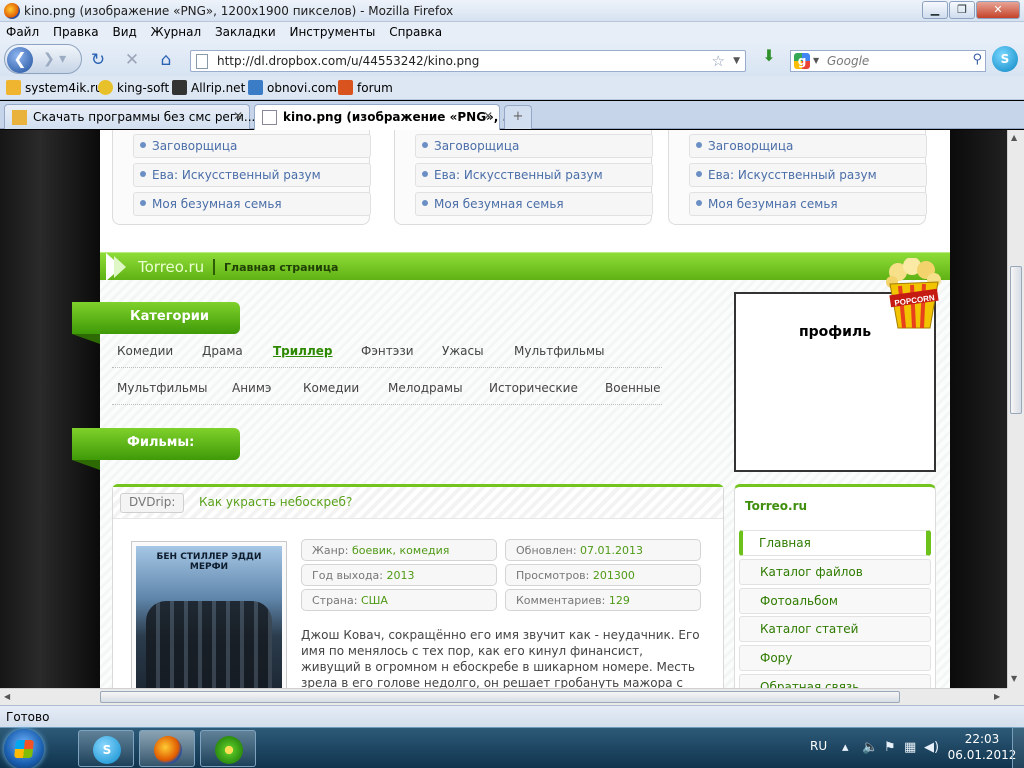 The image size is (1024, 768). Describe the element at coordinates (835, 681) in the screenshot. I see `side-nav-feedback: Обратная связь` at that location.